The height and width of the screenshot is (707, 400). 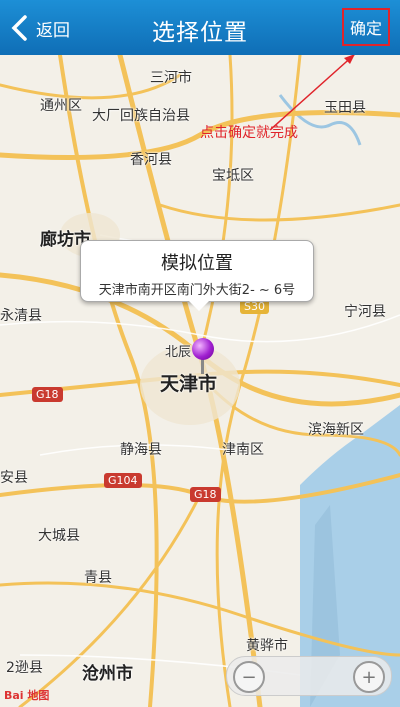 What do you see at coordinates (59, 536) in the screenshot?
I see `place-label: 大城县` at bounding box center [59, 536].